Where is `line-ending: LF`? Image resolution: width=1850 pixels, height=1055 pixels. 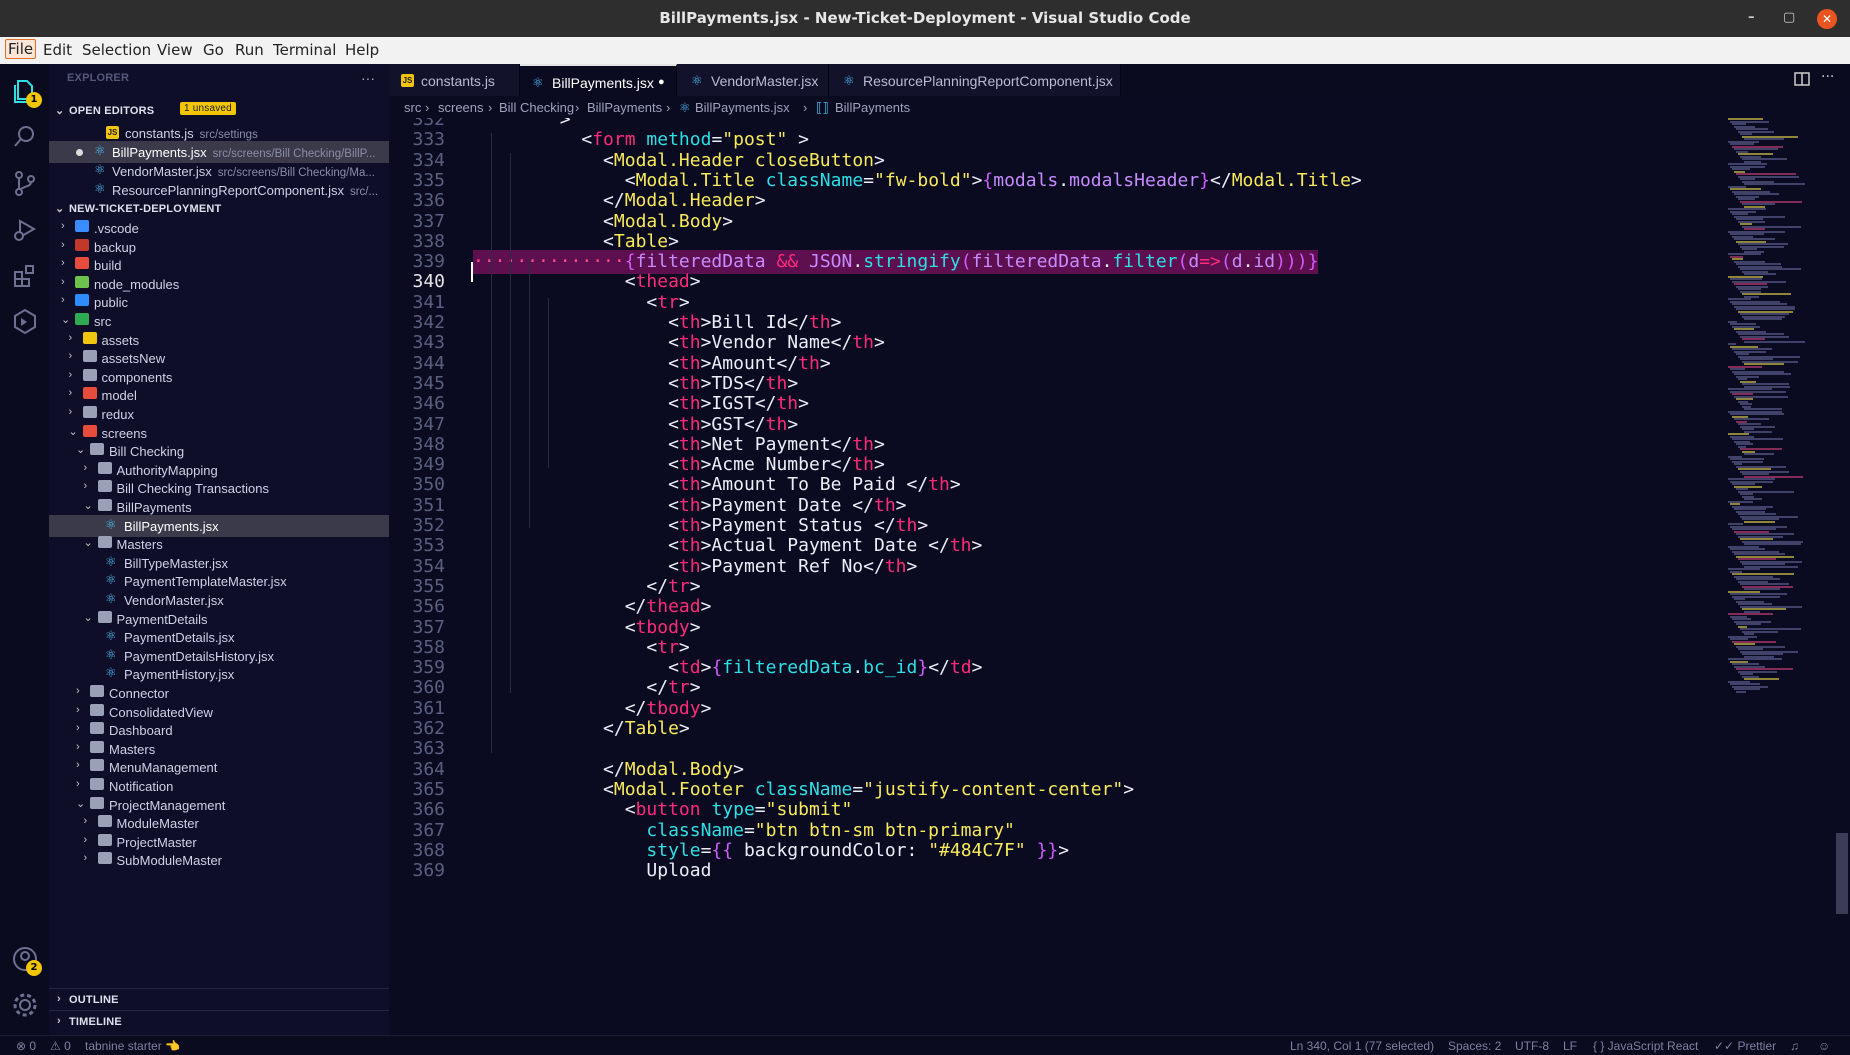 line-ending: LF is located at coordinates (1570, 1046).